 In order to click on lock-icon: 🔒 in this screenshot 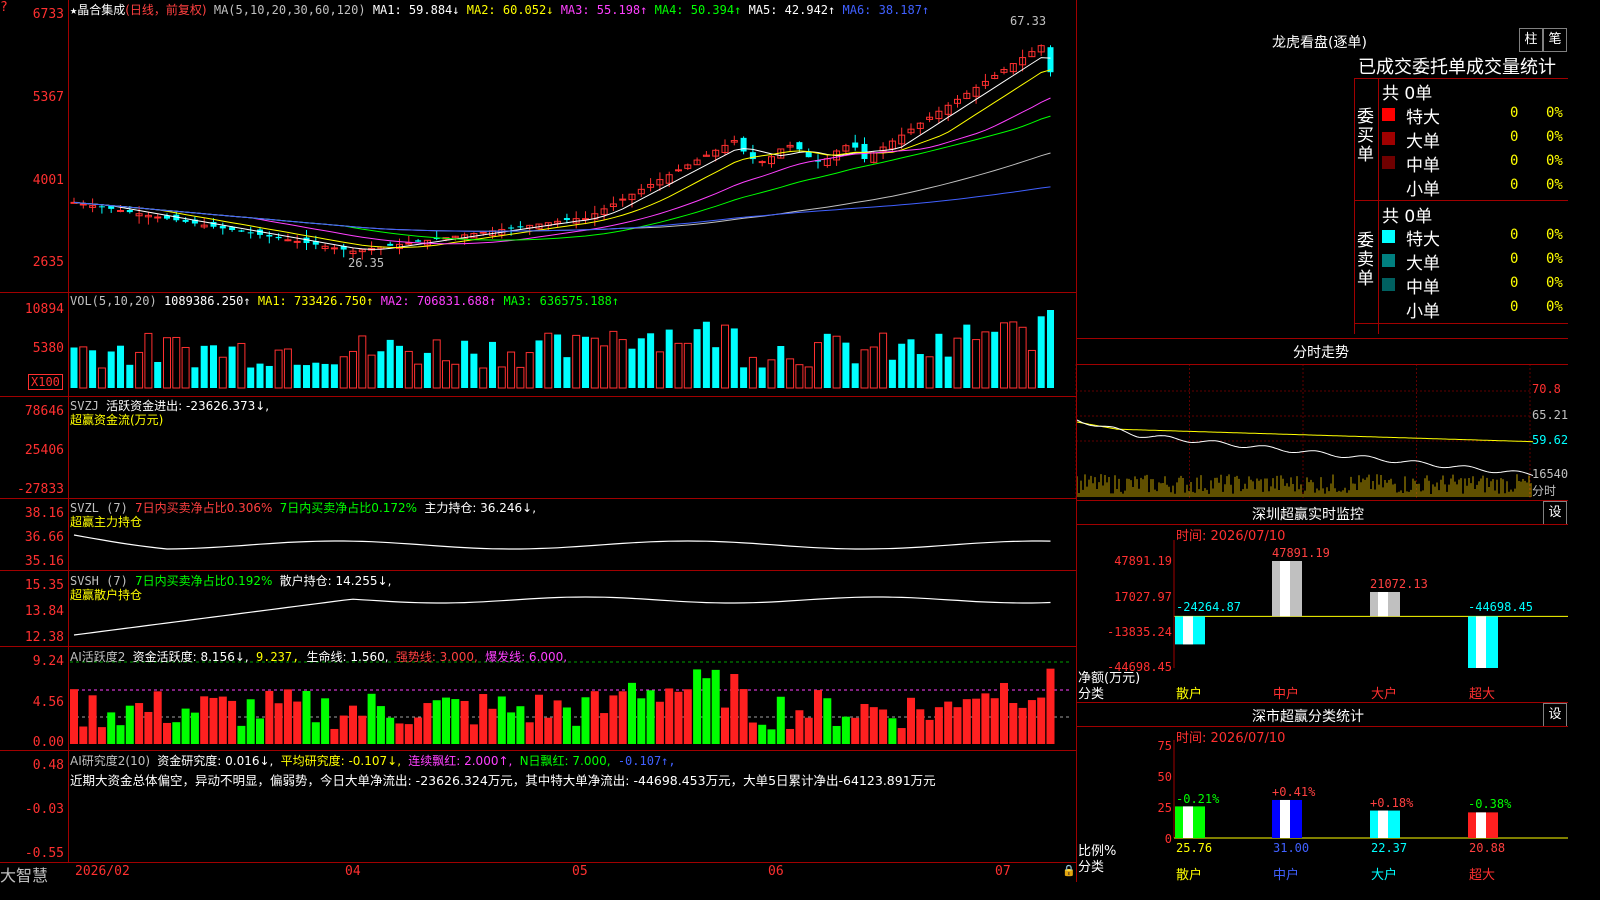, I will do `click(1069, 870)`.